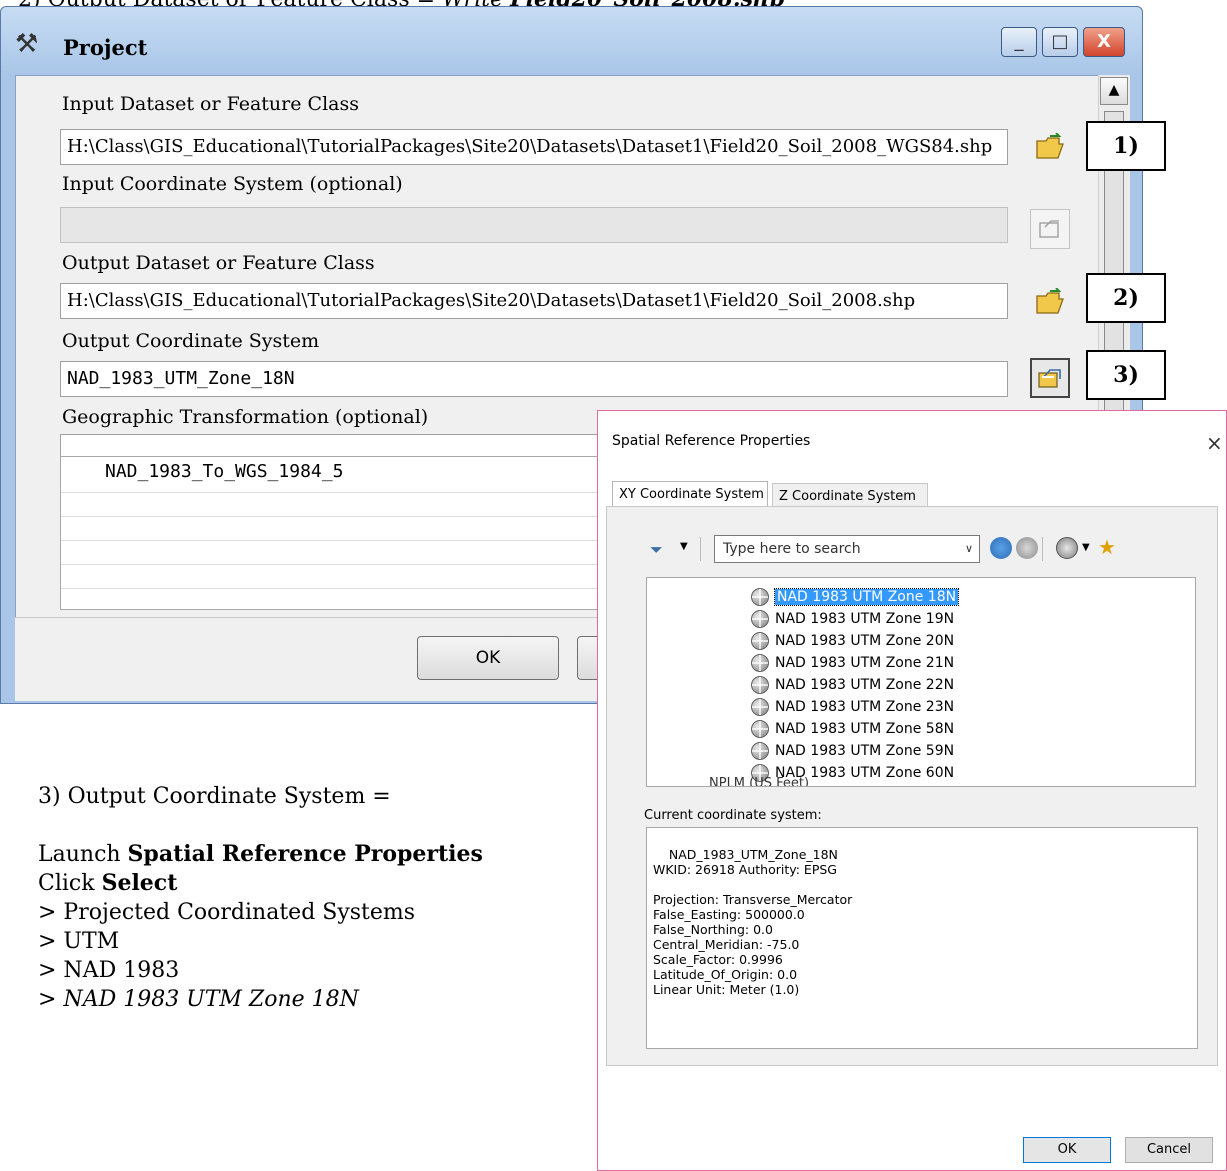 This screenshot has height=1171, width=1227. What do you see at coordinates (1169, 1150) in the screenshot?
I see `srp-cancel-button: Cancel` at bounding box center [1169, 1150].